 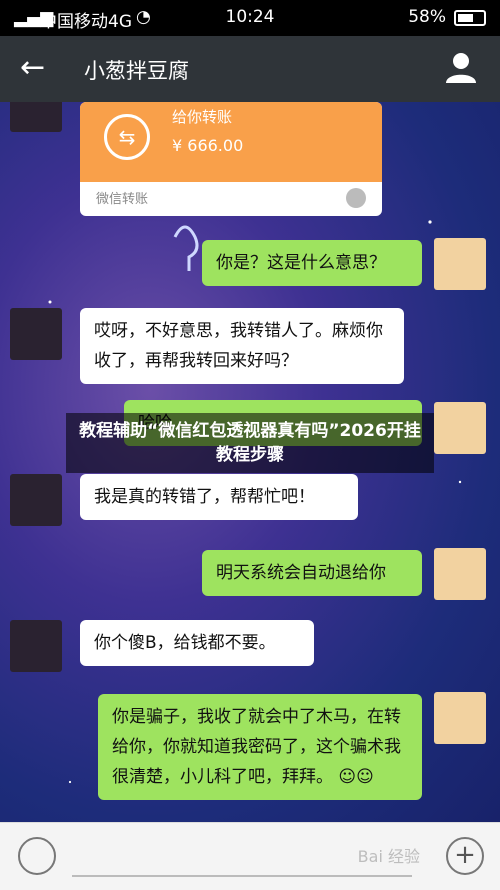 I want to click on battery-percent: 58%, so click(x=427, y=17).